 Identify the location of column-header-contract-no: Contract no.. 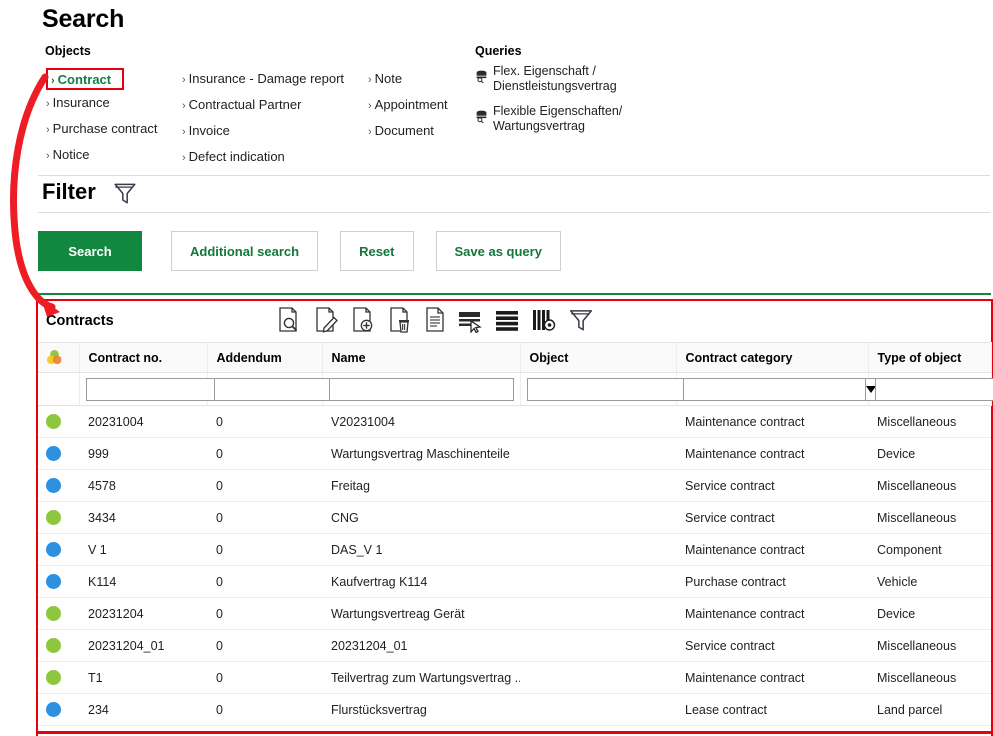
(143, 357).